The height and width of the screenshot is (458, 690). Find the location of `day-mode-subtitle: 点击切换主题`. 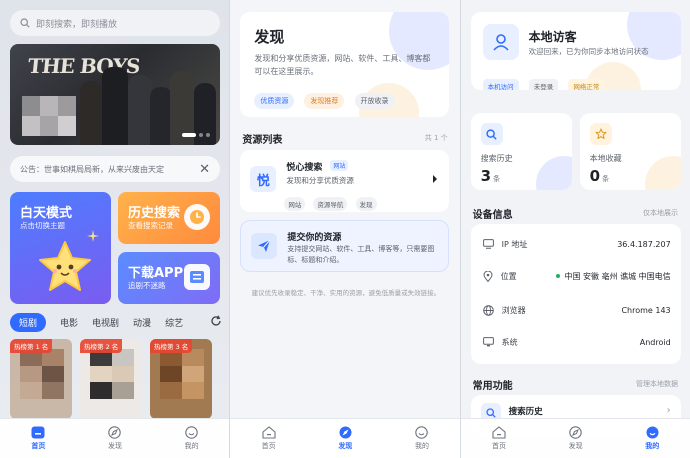

day-mode-subtitle: 点击切换主题 is located at coordinates (42, 225).